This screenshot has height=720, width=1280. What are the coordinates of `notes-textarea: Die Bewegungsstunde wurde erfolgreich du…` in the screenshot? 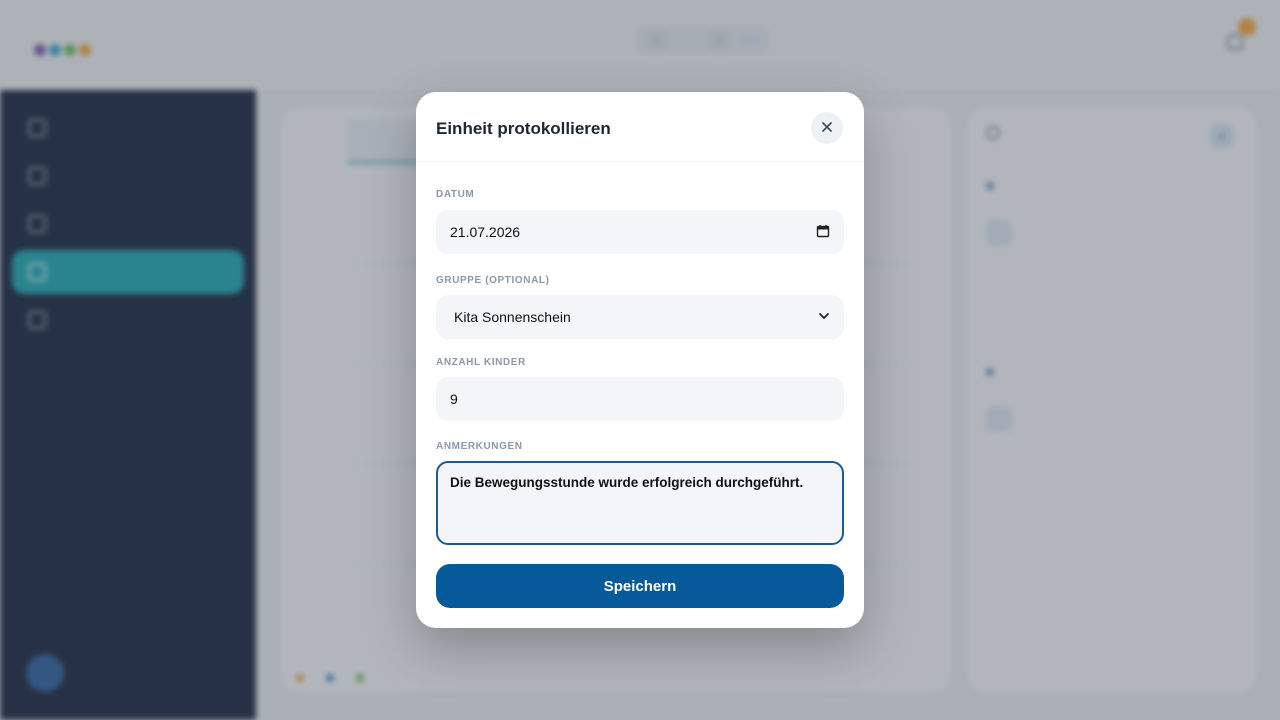 It's located at (640, 503).